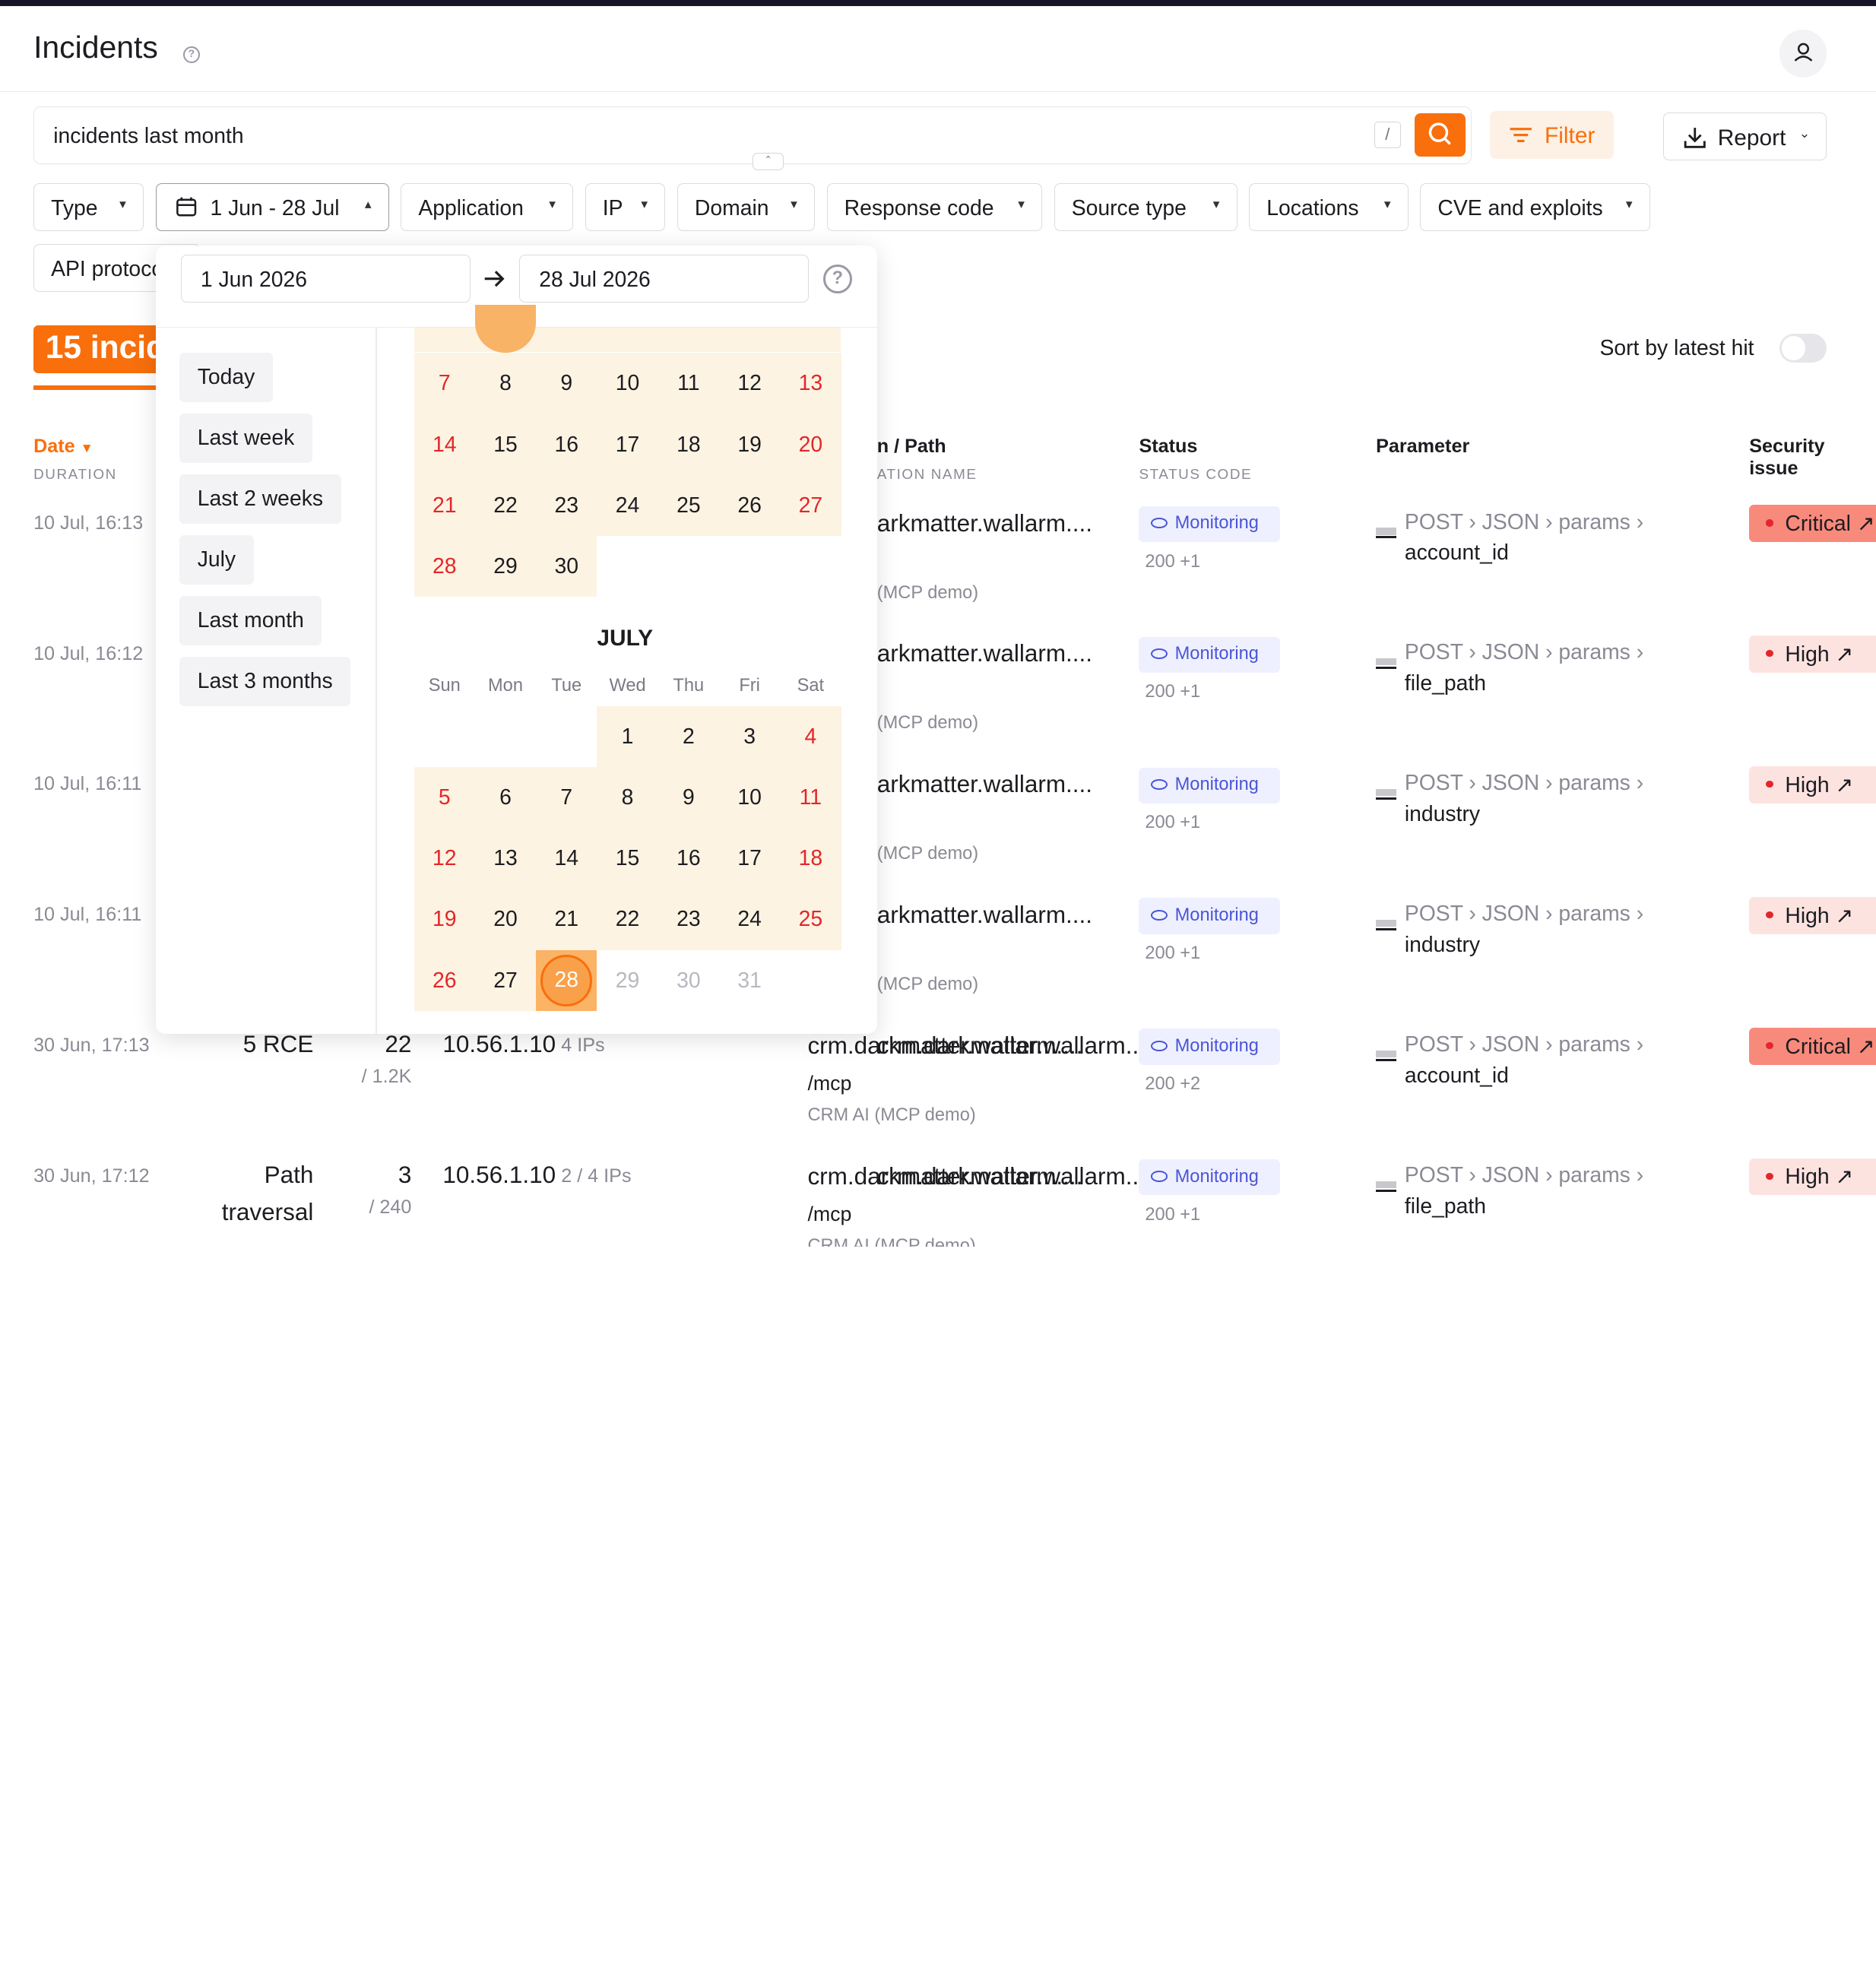 The height and width of the screenshot is (1962, 1876). I want to click on column-date: Date ▼, so click(63, 447).